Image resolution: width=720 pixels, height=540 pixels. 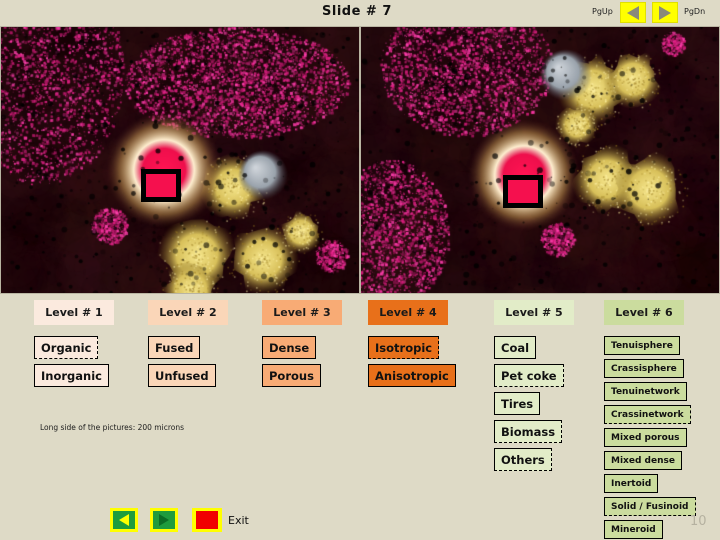 I want to click on footer-next-button, so click(x=164, y=520).